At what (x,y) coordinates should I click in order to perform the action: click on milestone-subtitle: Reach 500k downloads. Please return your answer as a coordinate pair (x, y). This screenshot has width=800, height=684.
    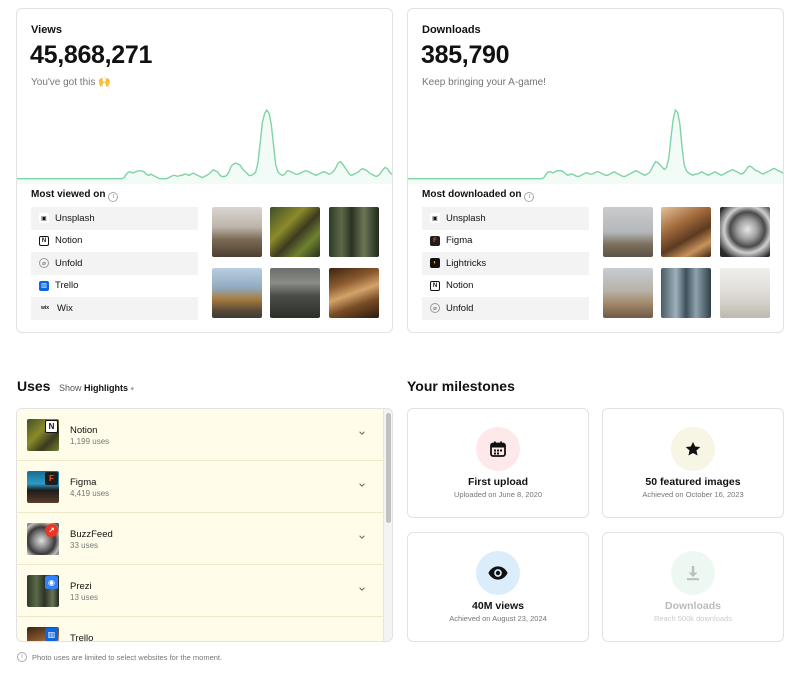
    Looking at the image, I should click on (693, 618).